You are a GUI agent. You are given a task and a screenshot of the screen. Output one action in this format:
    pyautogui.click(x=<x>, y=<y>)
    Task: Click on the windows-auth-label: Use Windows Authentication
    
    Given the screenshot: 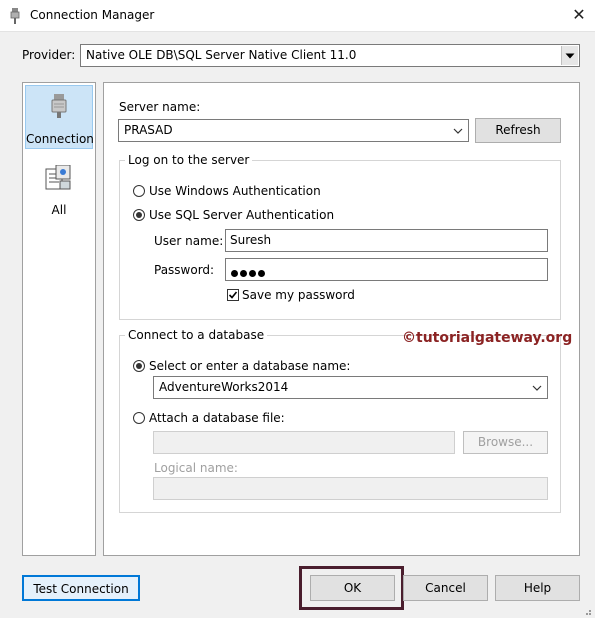 What is the action you would take?
    pyautogui.click(x=235, y=191)
    